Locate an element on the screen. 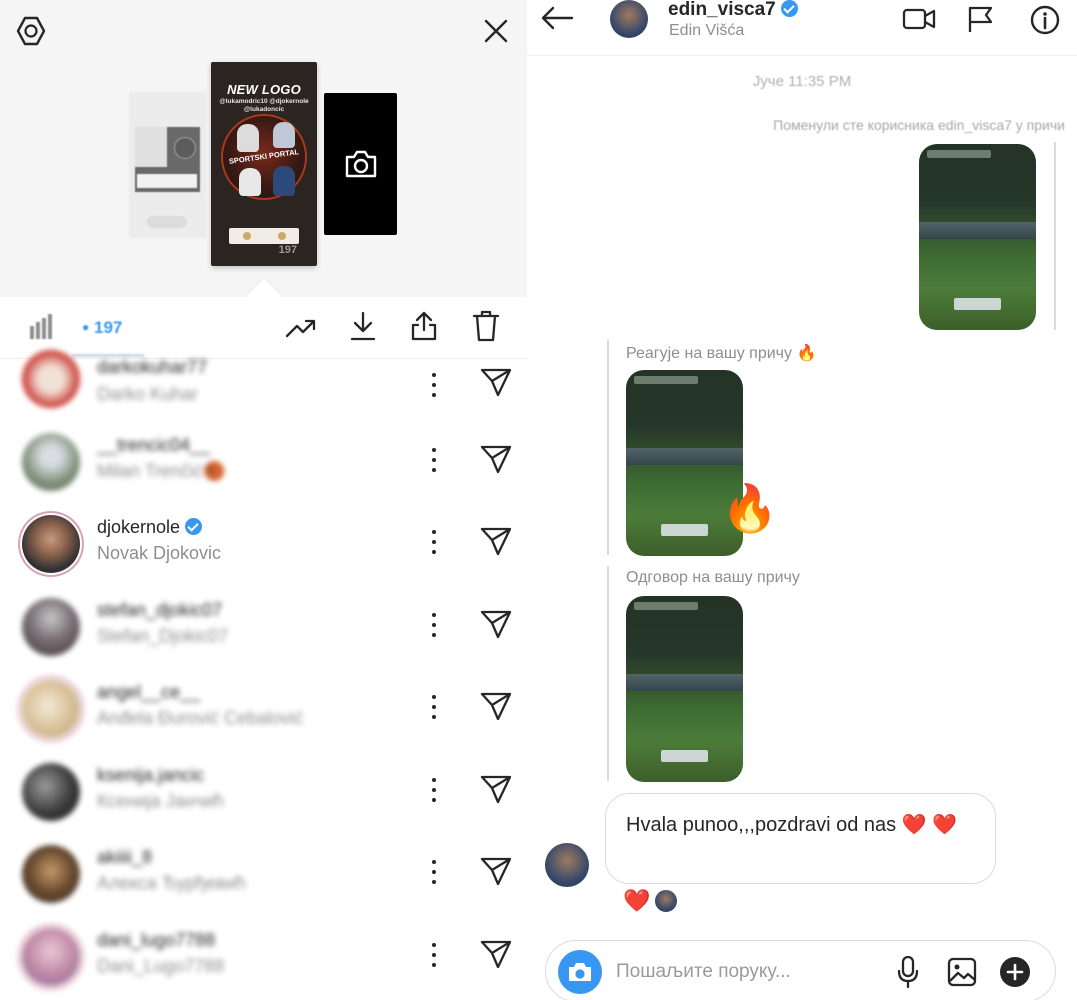  reactor-avatar is located at coordinates (666, 901).